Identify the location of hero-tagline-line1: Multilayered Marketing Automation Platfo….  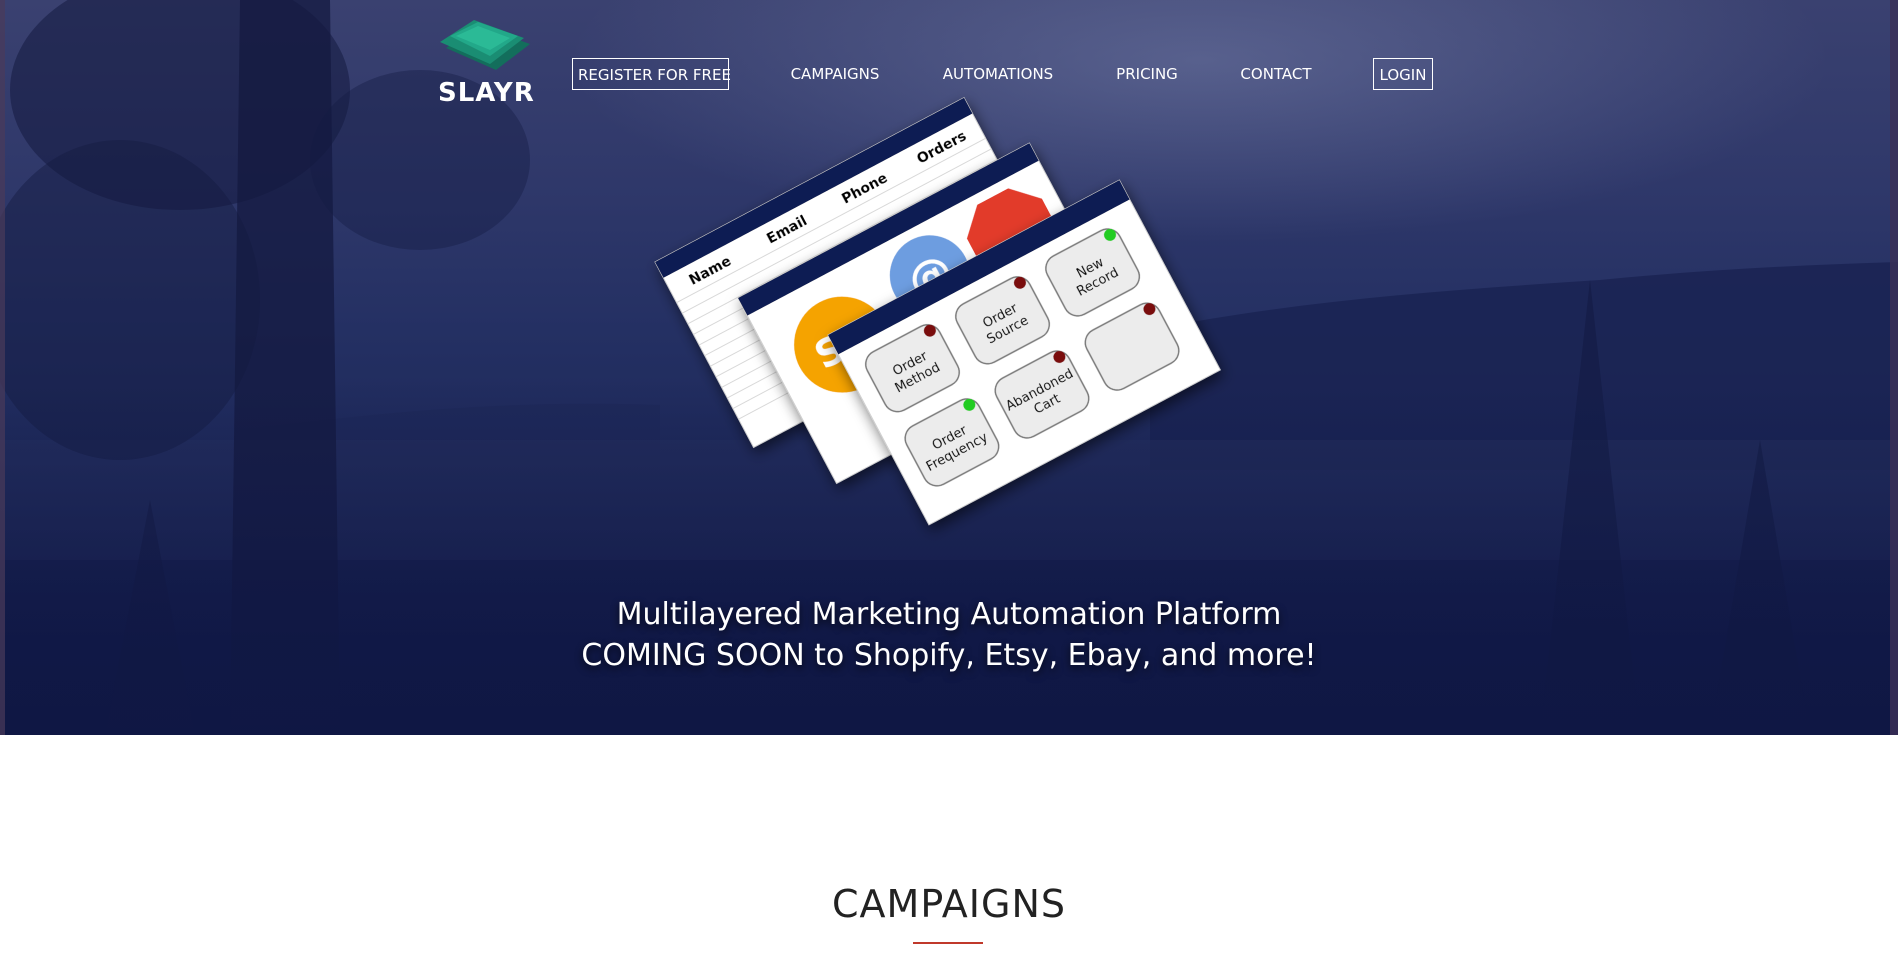
(949, 614).